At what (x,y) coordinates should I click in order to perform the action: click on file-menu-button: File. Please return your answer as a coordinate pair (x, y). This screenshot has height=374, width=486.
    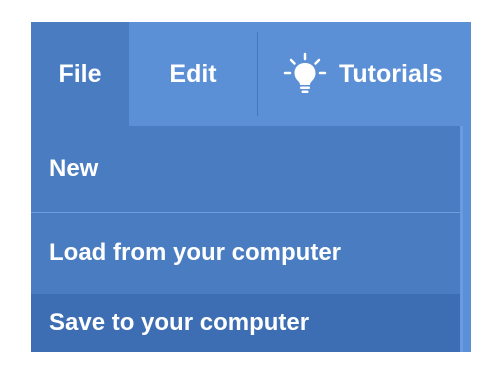
    Looking at the image, I should click on (80, 74).